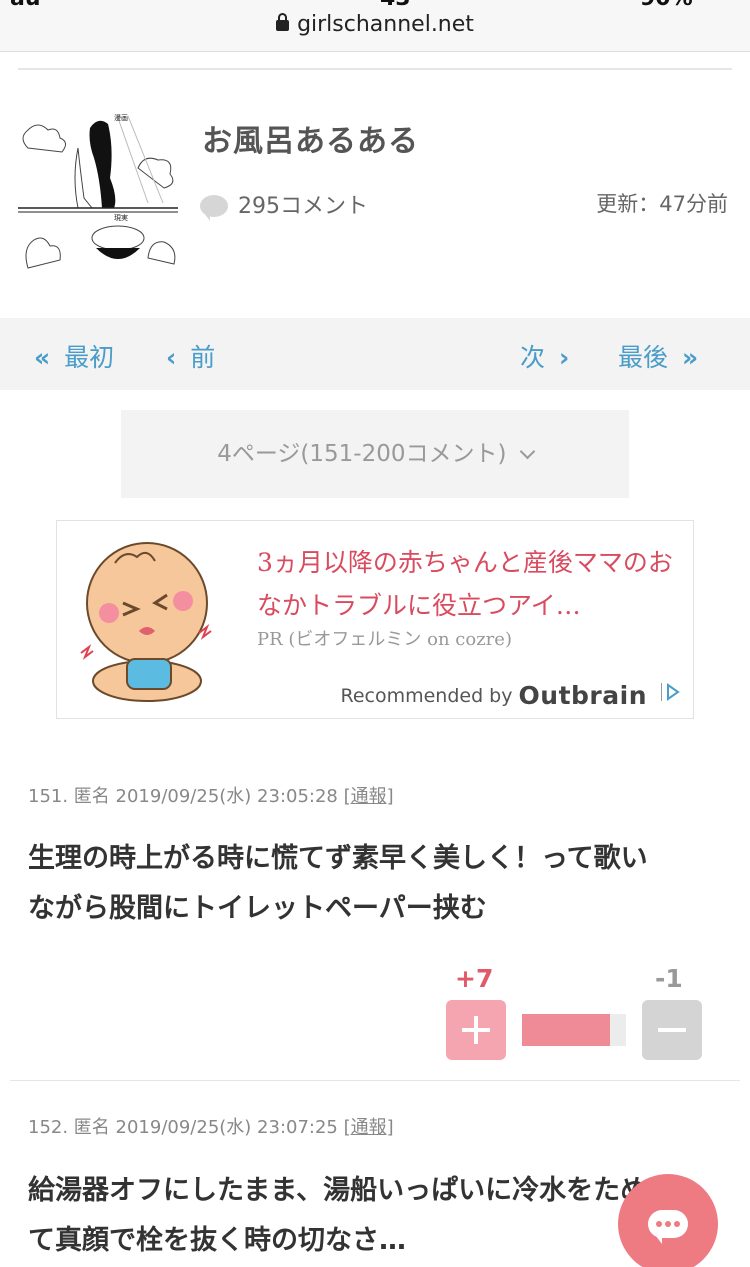  What do you see at coordinates (564, 357) in the screenshot?
I see `chevron-right-icon: ›` at bounding box center [564, 357].